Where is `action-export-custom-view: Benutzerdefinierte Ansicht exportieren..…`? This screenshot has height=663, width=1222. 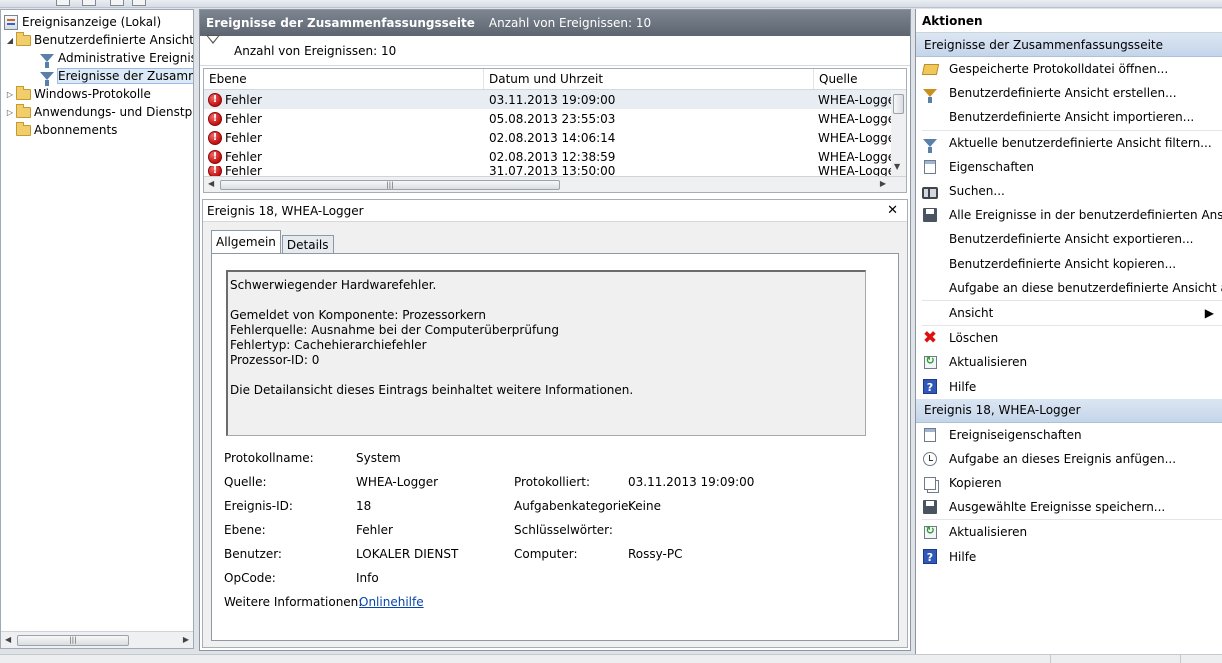 action-export-custom-view: Benutzerdefinierte Ansicht exportieren..… is located at coordinates (1069, 239).